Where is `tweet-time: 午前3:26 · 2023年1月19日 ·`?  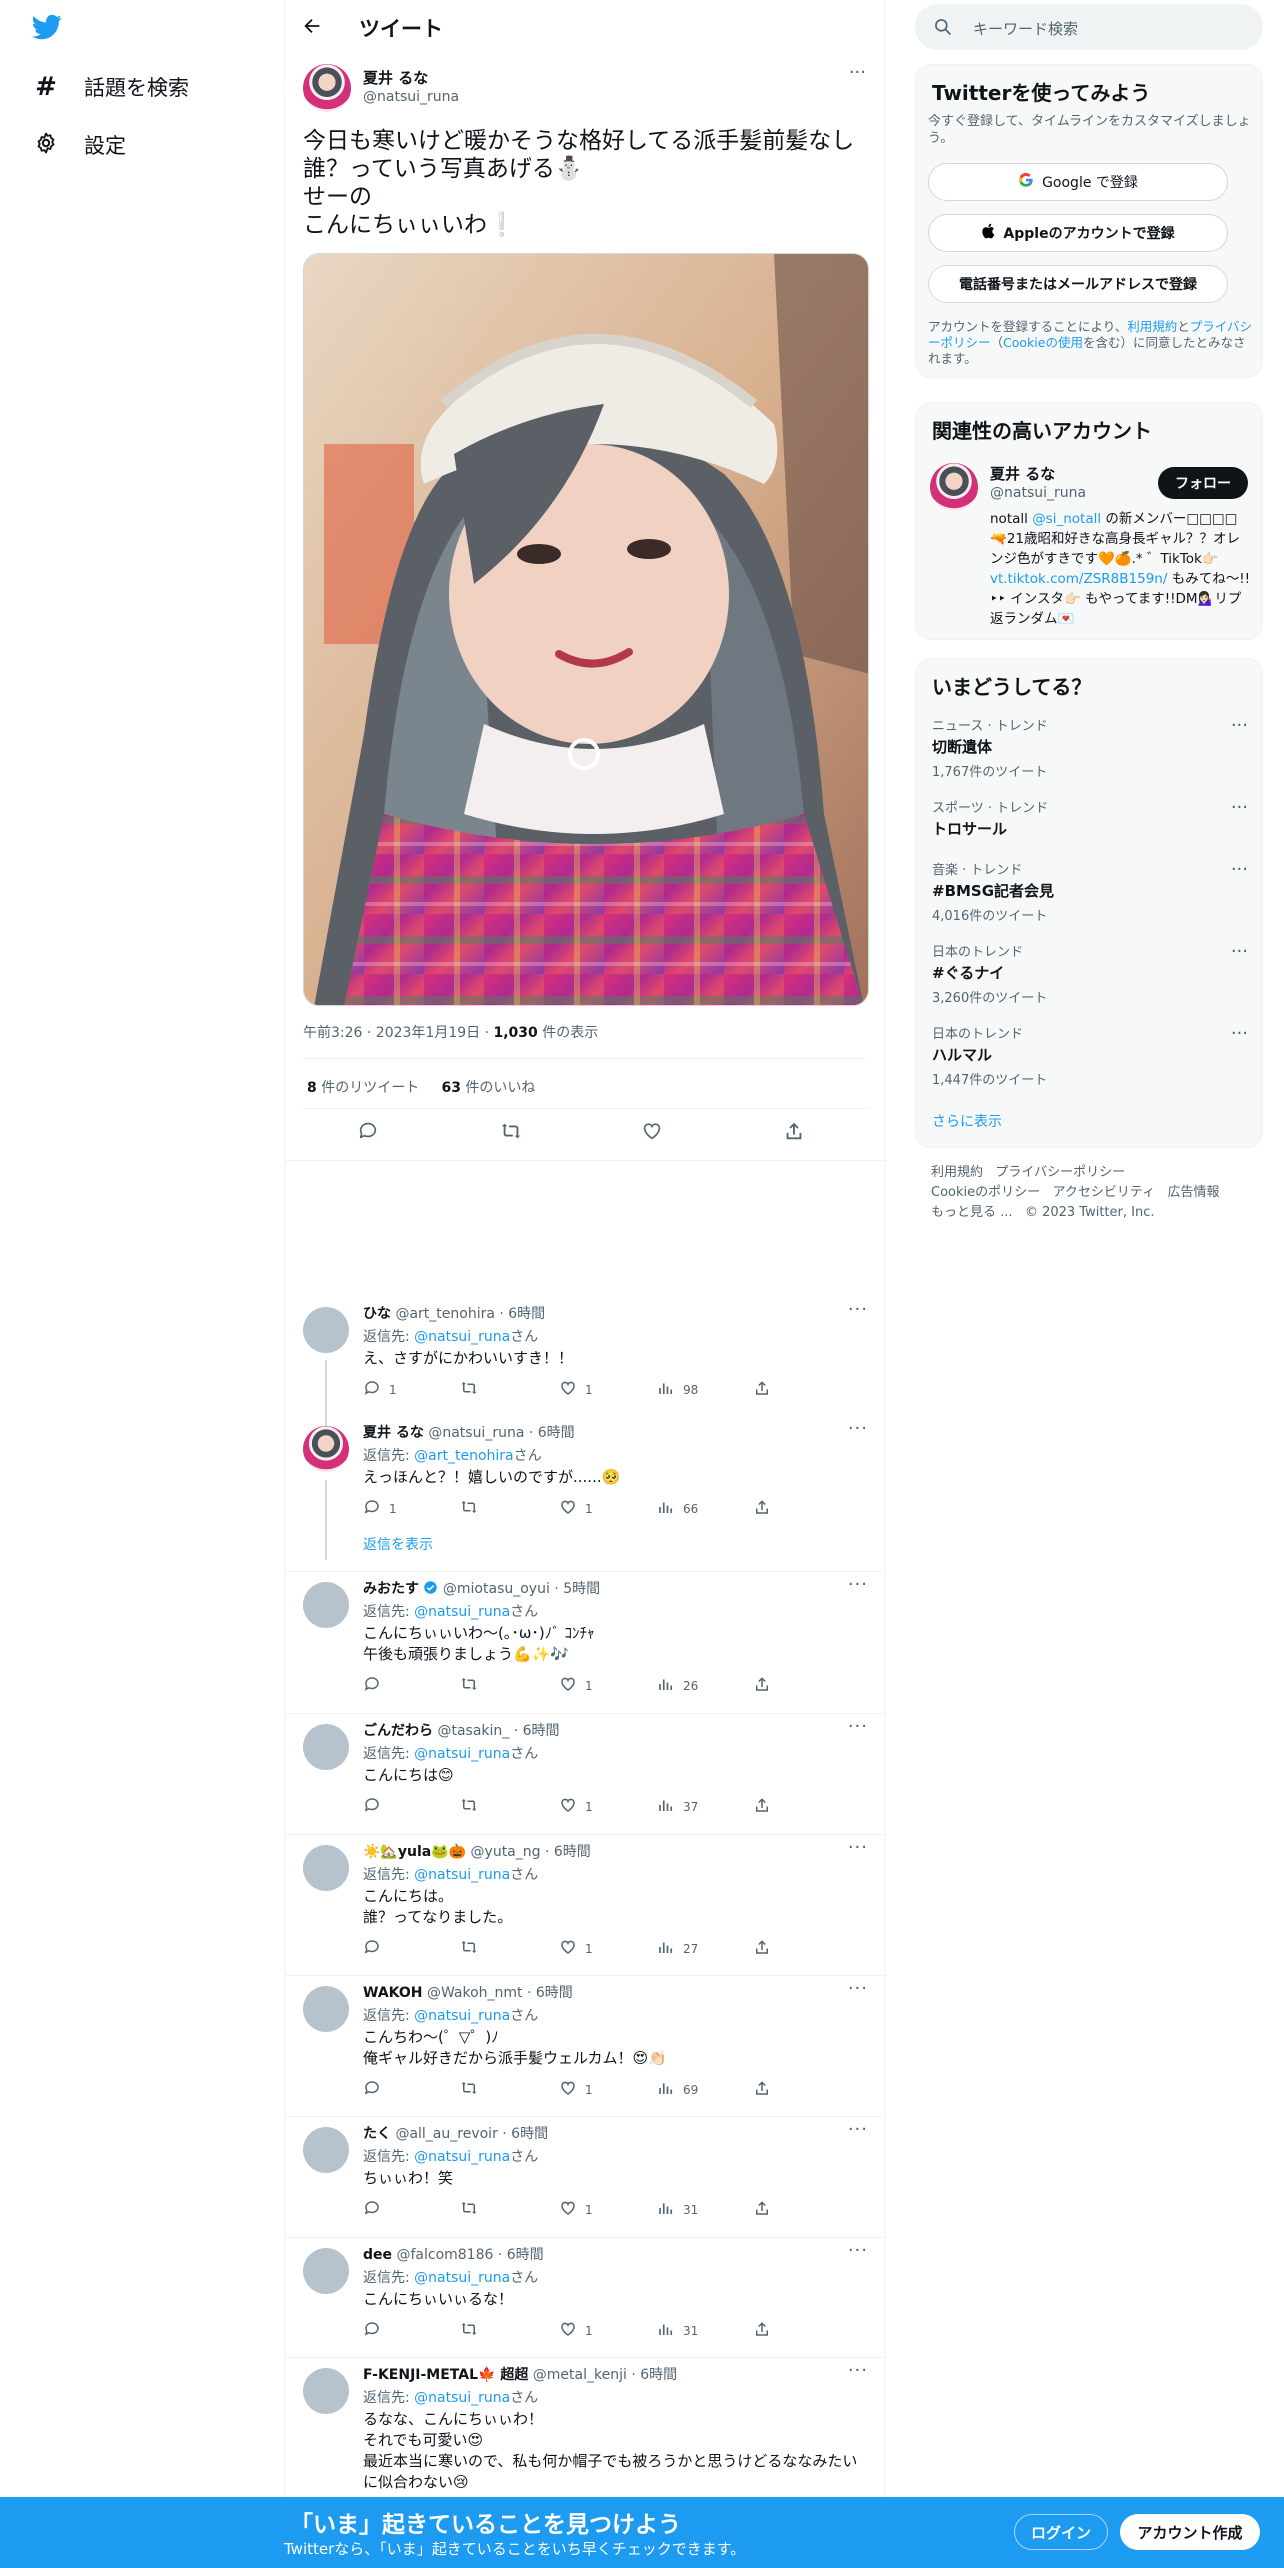 tweet-time: 午前3:26 · 2023年1月19日 · is located at coordinates (398, 1033).